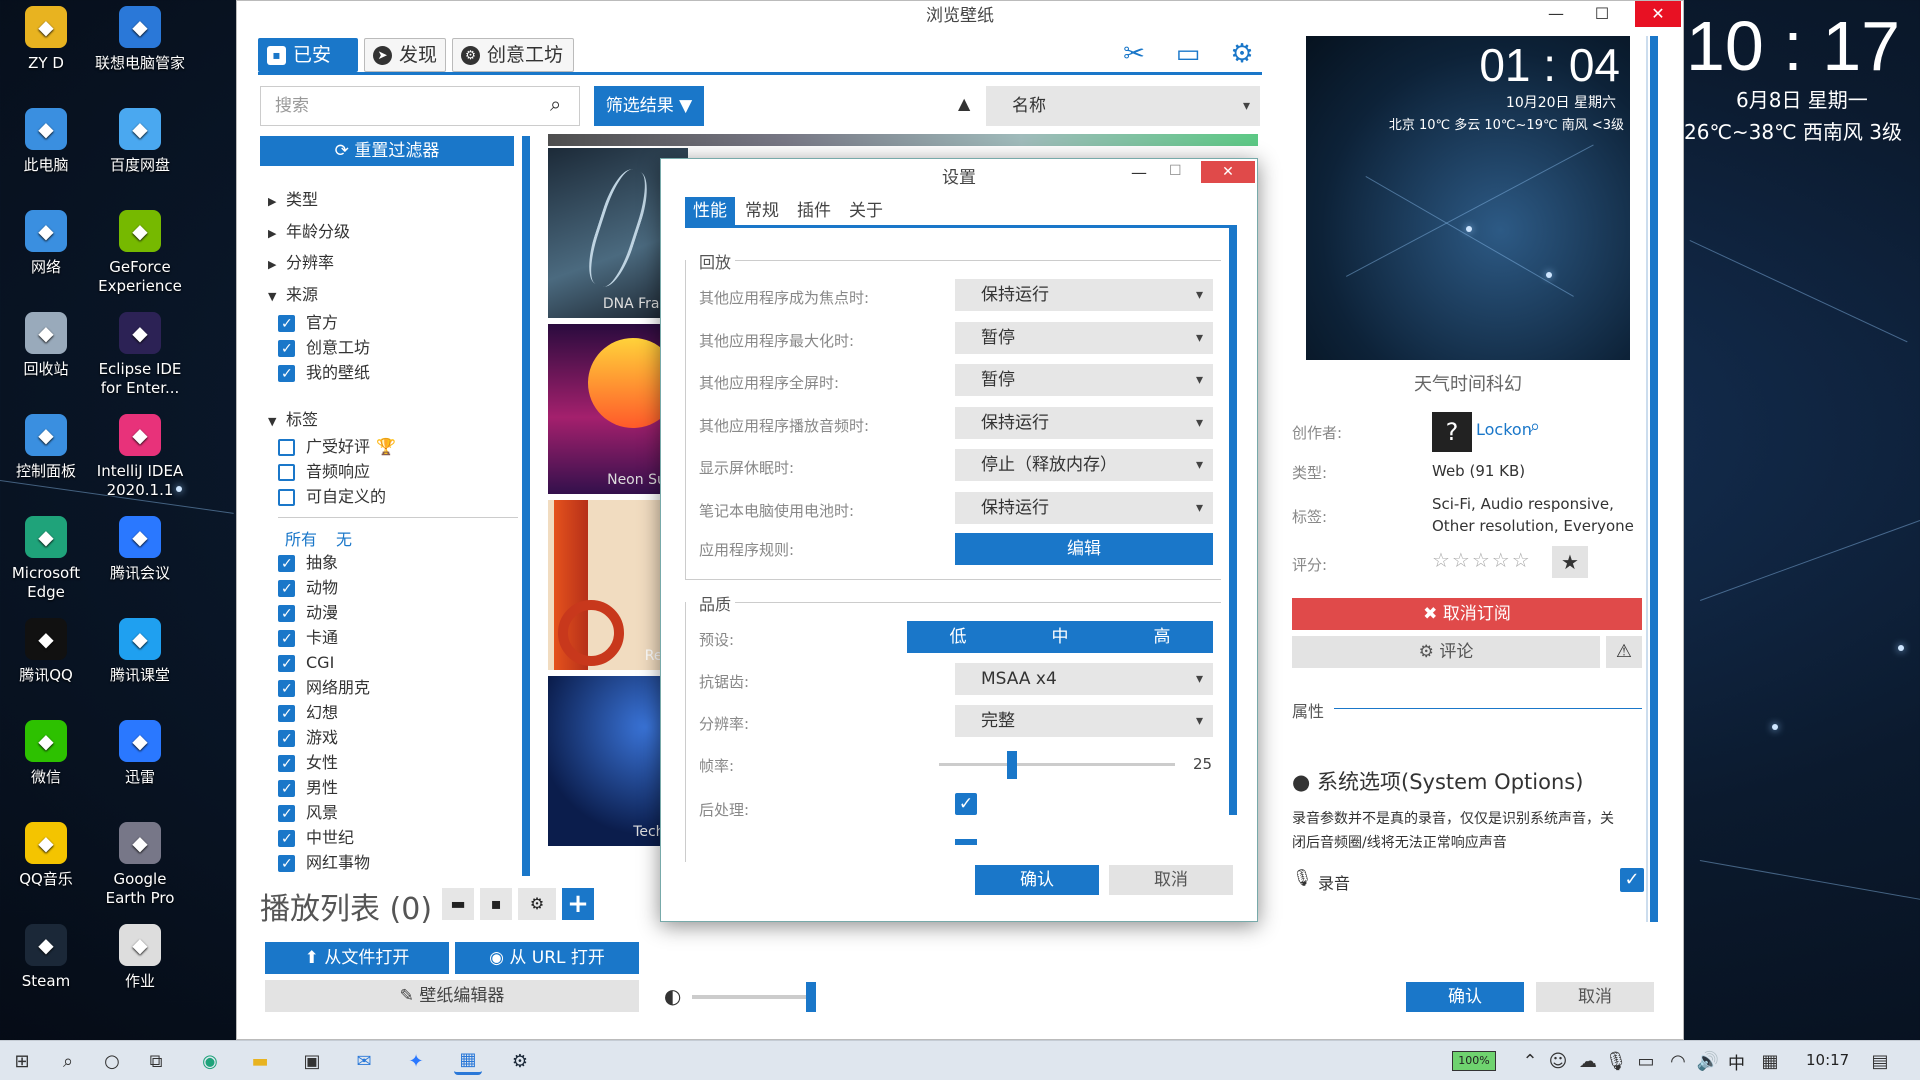 The height and width of the screenshot is (1080, 1920). What do you see at coordinates (308, 638) in the screenshot?
I see `tag-checkbox: 卡通` at bounding box center [308, 638].